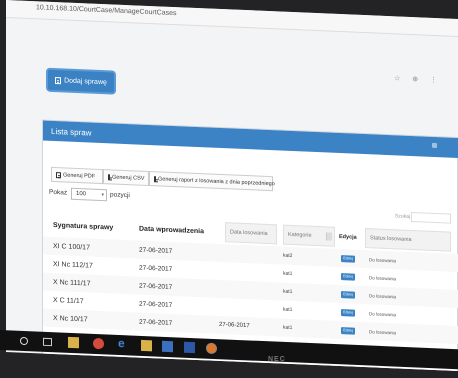  What do you see at coordinates (79, 175) in the screenshot?
I see `export-pdf-label: Generuj PDF` at bounding box center [79, 175].